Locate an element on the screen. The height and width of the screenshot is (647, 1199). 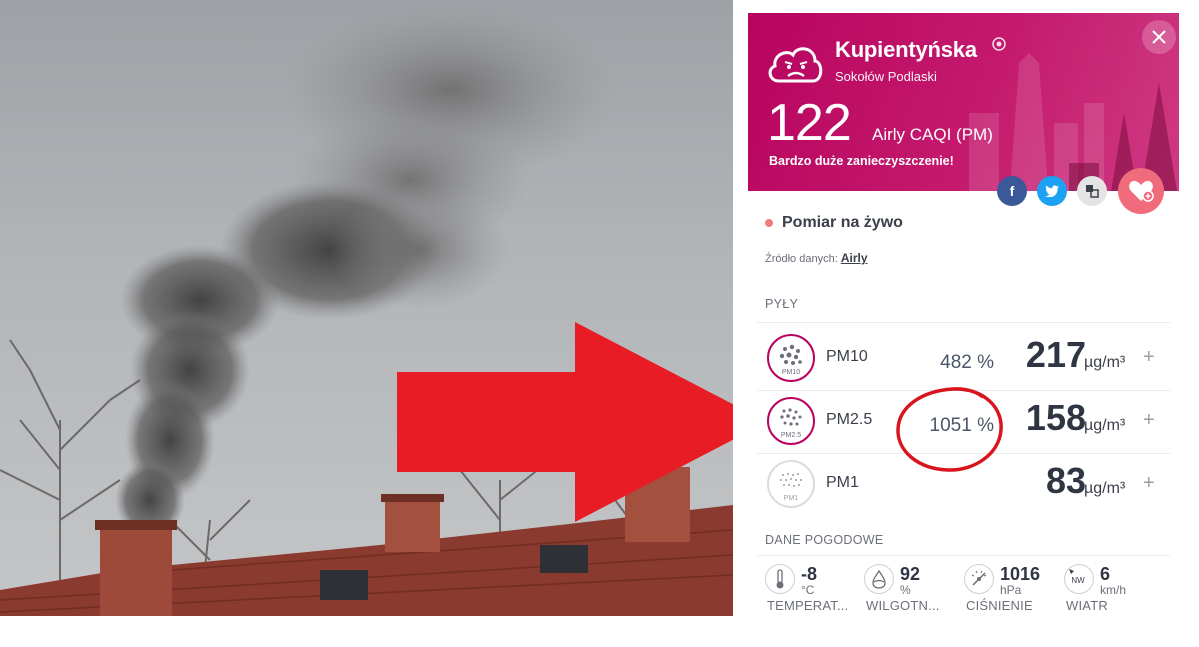
facebook-share-button: f is located at coordinates (1012, 191).